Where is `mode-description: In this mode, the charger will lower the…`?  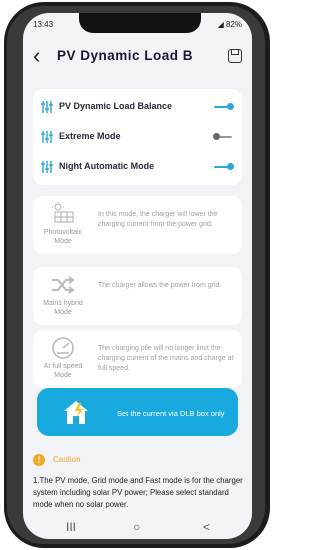 mode-description: In this mode, the charger will lower the… is located at coordinates (158, 219).